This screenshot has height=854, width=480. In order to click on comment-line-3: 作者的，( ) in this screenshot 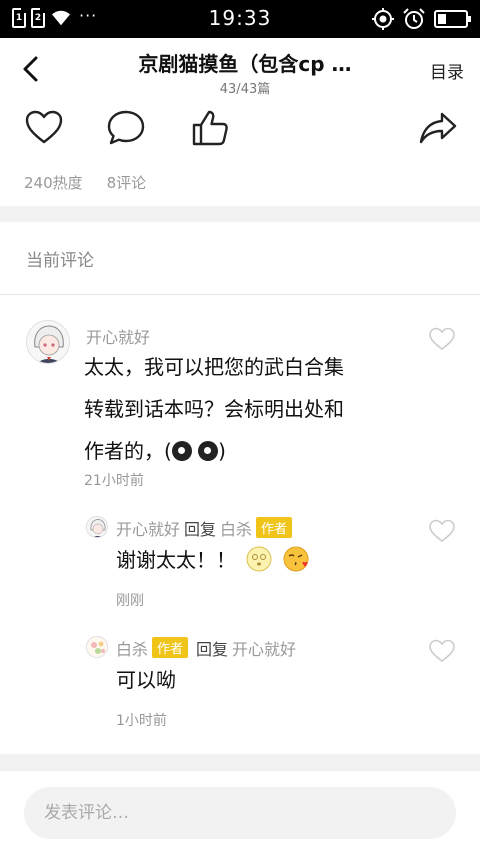, I will do `click(254, 451)`.